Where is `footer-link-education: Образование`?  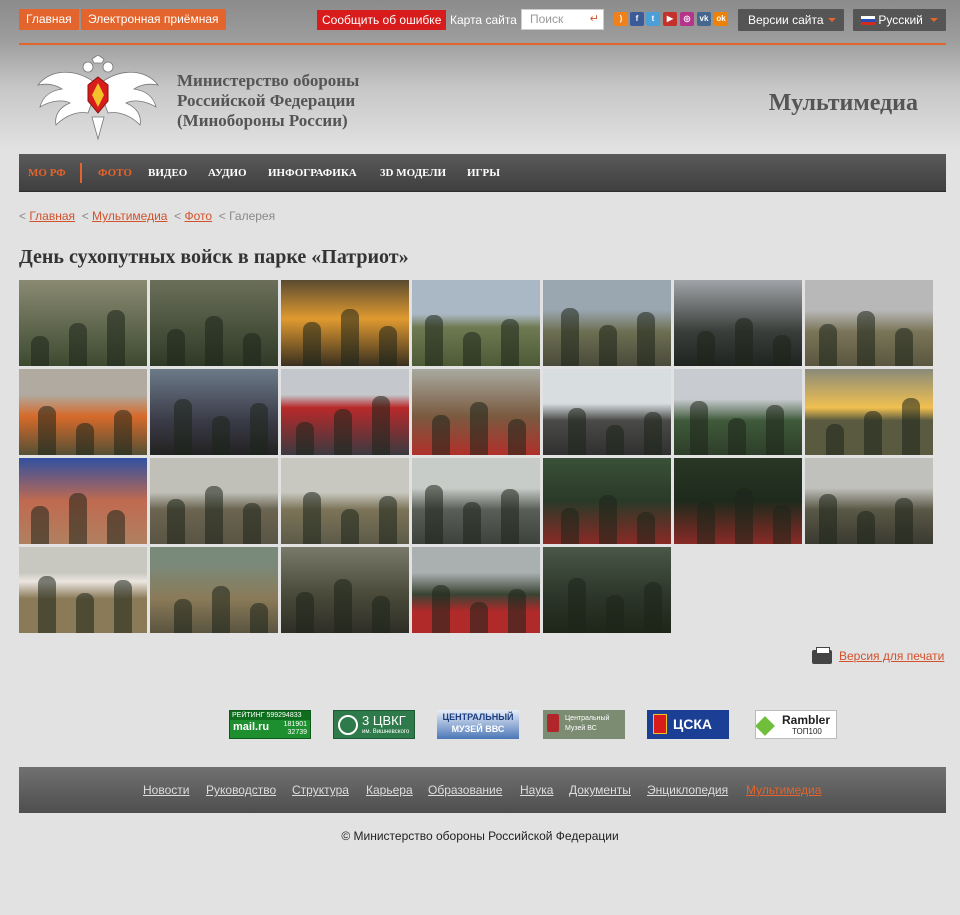
footer-link-education: Образование is located at coordinates (465, 790).